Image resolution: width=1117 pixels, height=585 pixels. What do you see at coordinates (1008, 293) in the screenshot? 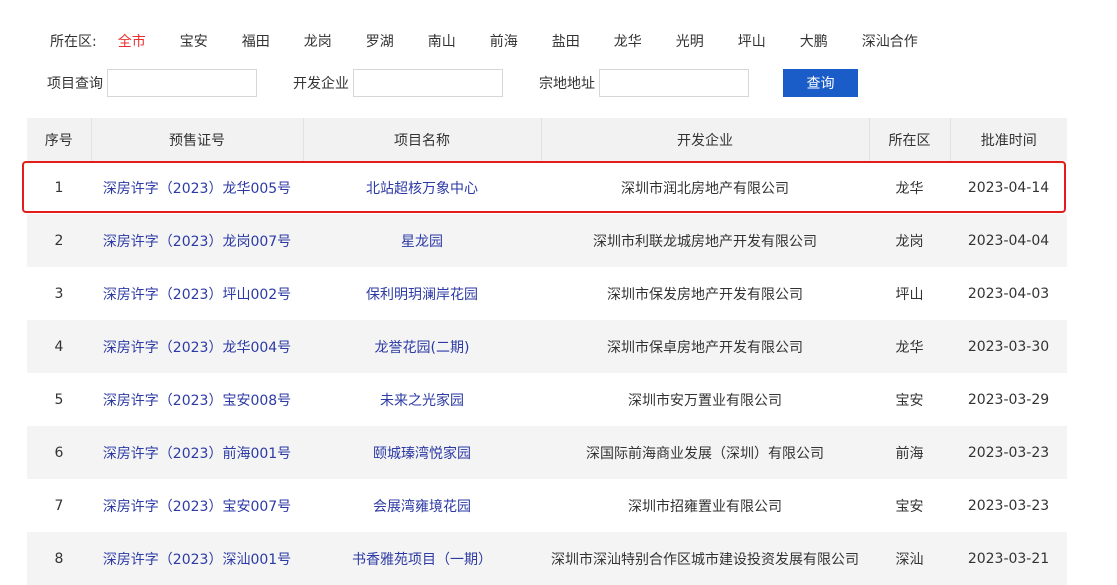
I see `row-date: 2023-04-03` at bounding box center [1008, 293].